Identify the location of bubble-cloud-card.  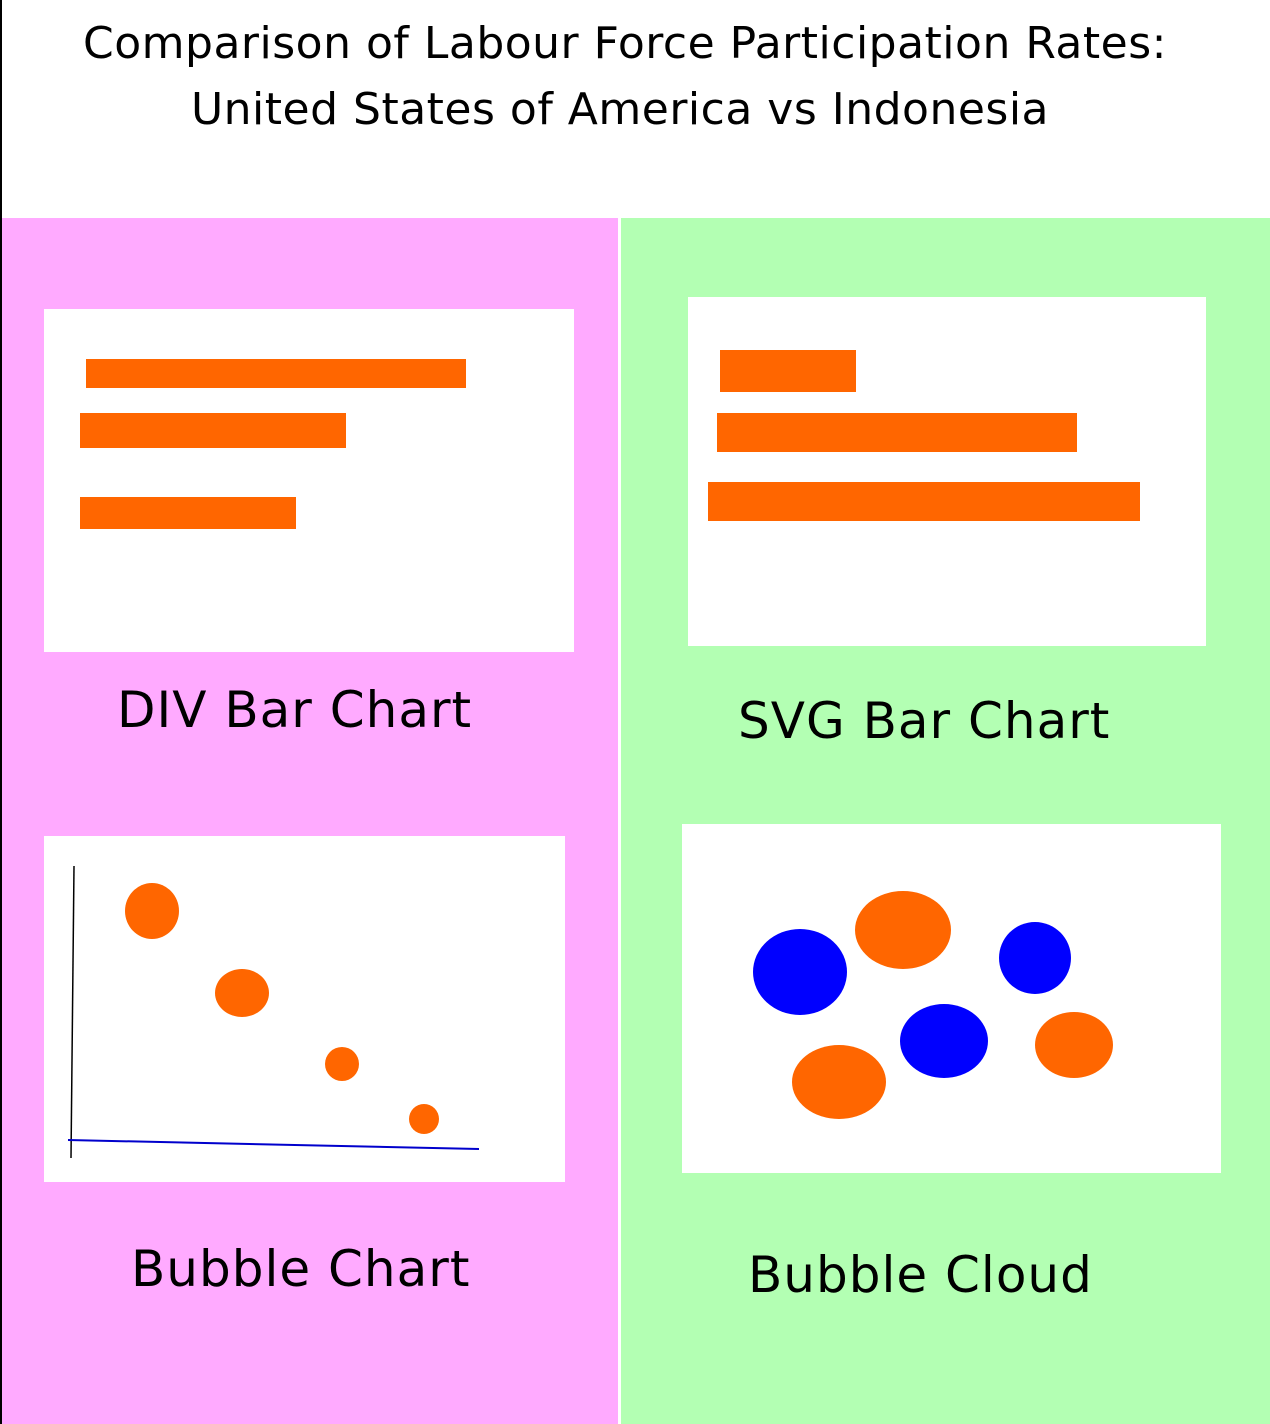
(951, 998).